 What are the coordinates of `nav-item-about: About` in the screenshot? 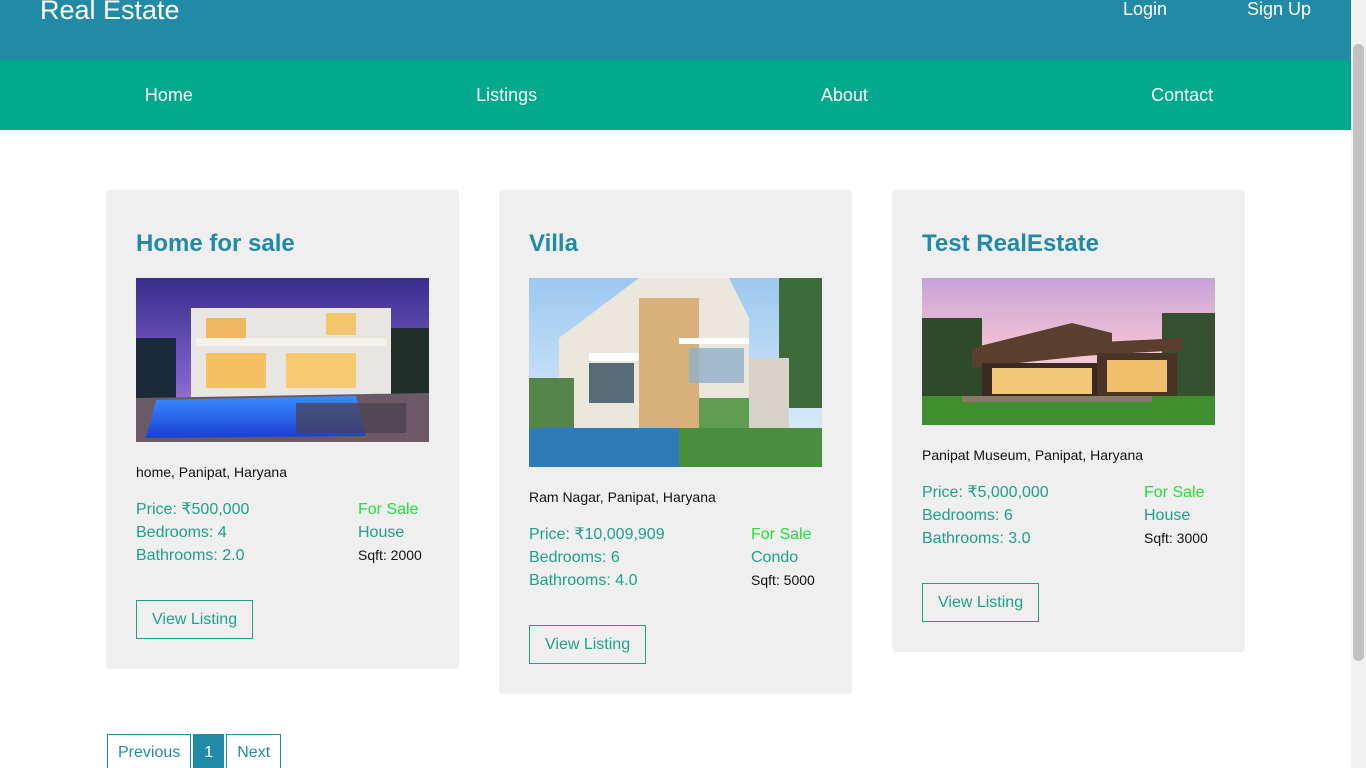 It's located at (845, 95).